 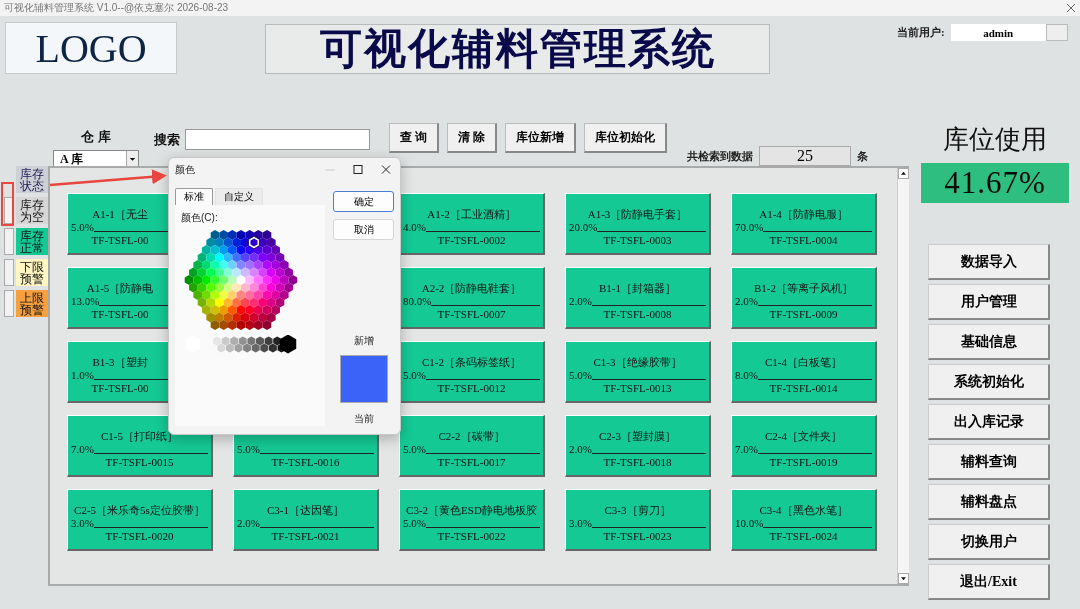 I want to click on tile-label: C1-2［条码标签纸］, so click(x=471, y=362).